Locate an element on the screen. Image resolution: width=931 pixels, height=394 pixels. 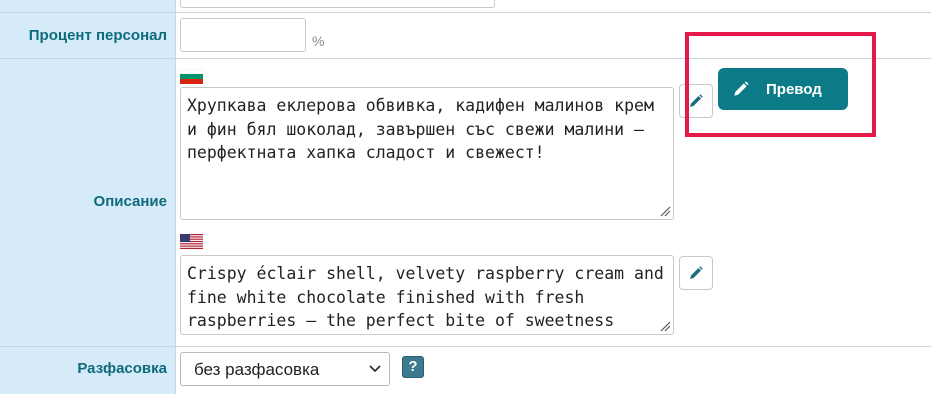
percent-unit: % is located at coordinates (318, 41).